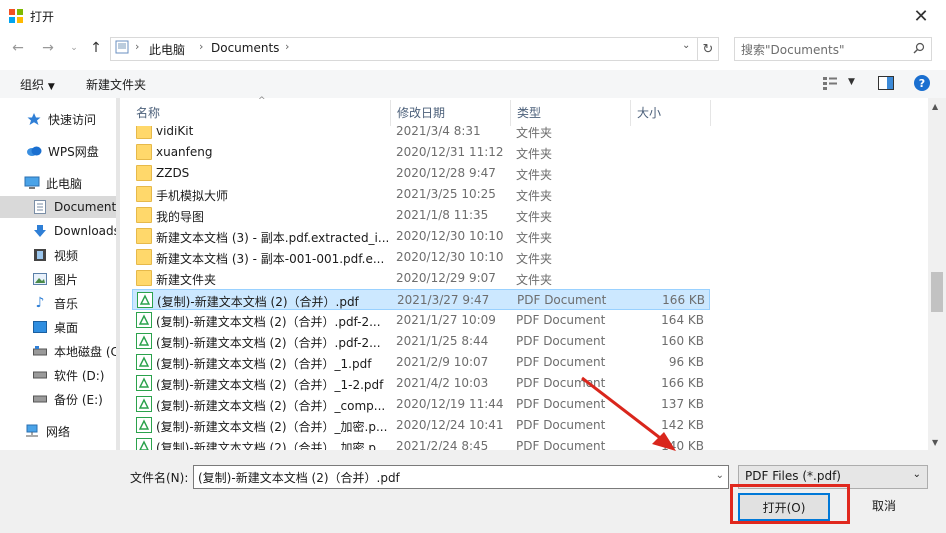 The height and width of the screenshot is (533, 946). What do you see at coordinates (628, 413) in the screenshot?
I see `annotation-arrow-icon` at bounding box center [628, 413].